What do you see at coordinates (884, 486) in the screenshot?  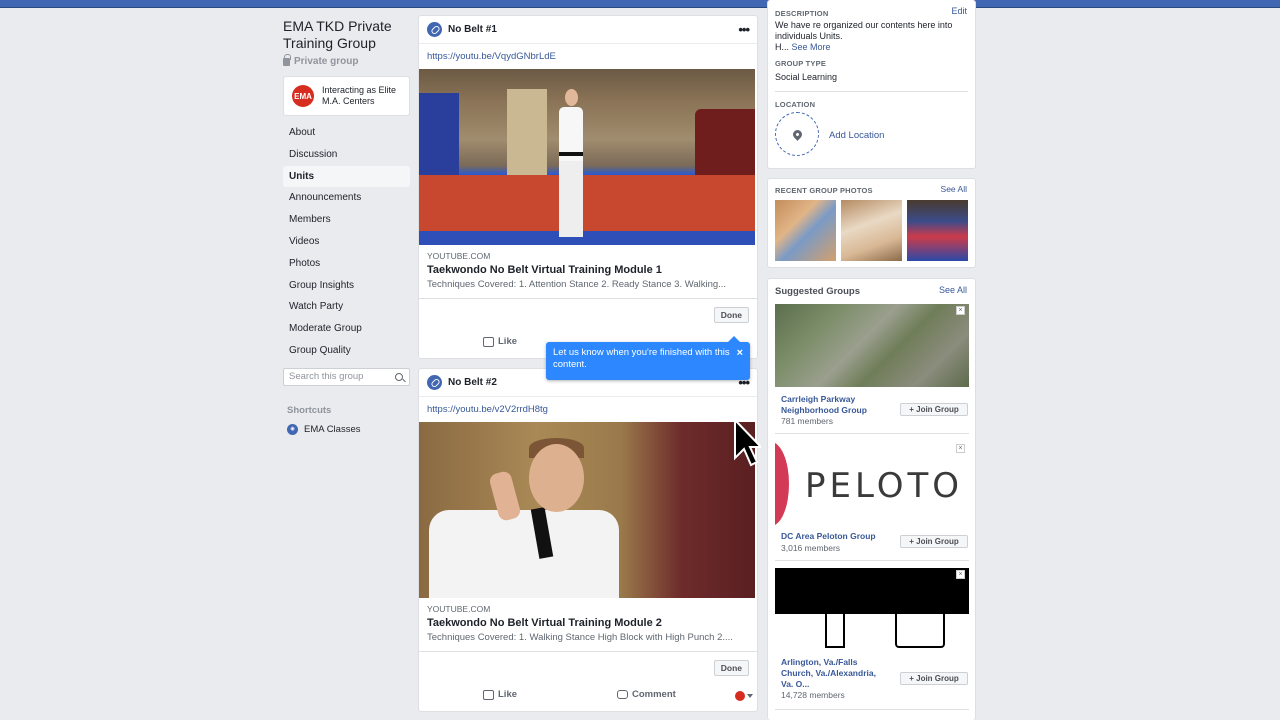 I see `image-text: PELOTO` at bounding box center [884, 486].